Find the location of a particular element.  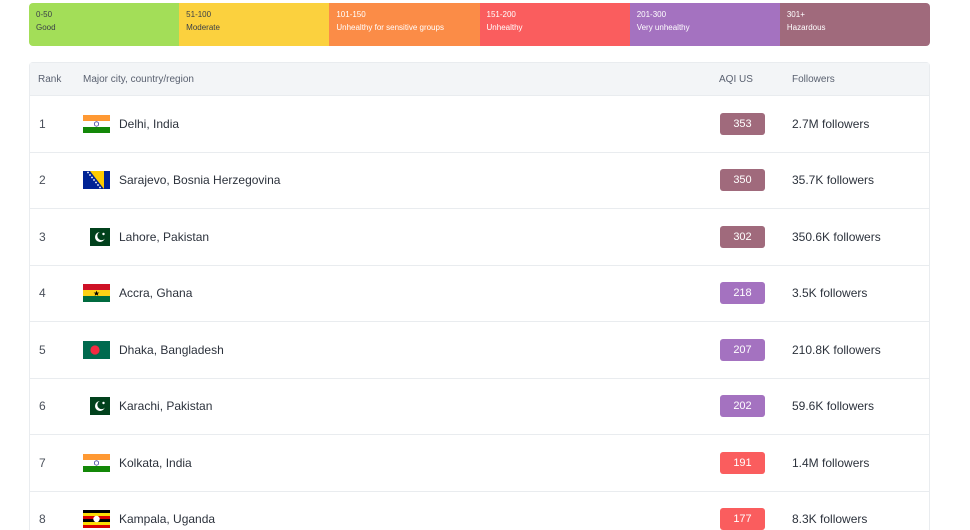

table-row: 4 Accra, Ghana 218 3.5K followers is located at coordinates (479, 293).